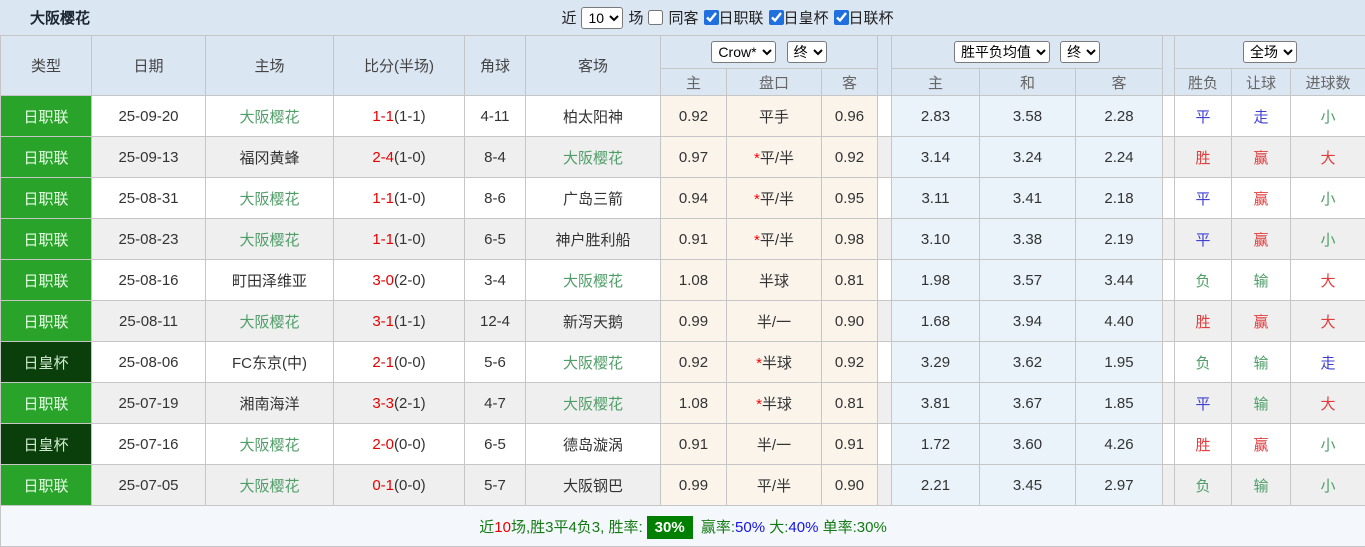 The width and height of the screenshot is (1365, 547). I want to click on avg-away-odds: 1.85, so click(1119, 403).